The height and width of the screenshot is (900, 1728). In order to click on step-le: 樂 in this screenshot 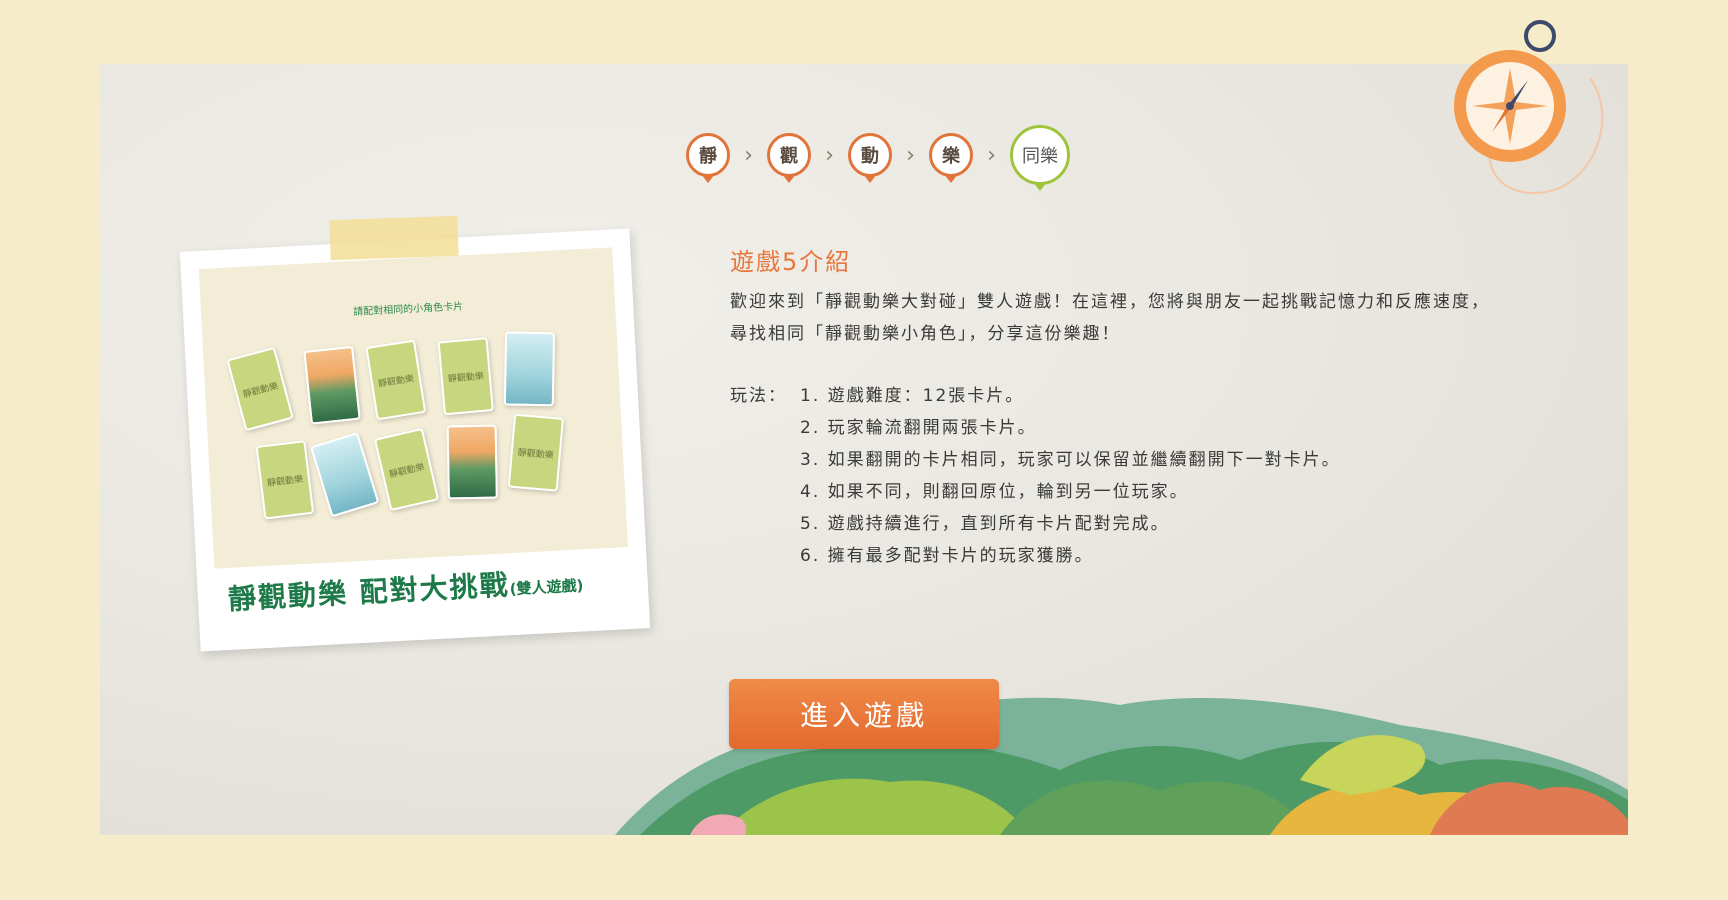, I will do `click(951, 155)`.